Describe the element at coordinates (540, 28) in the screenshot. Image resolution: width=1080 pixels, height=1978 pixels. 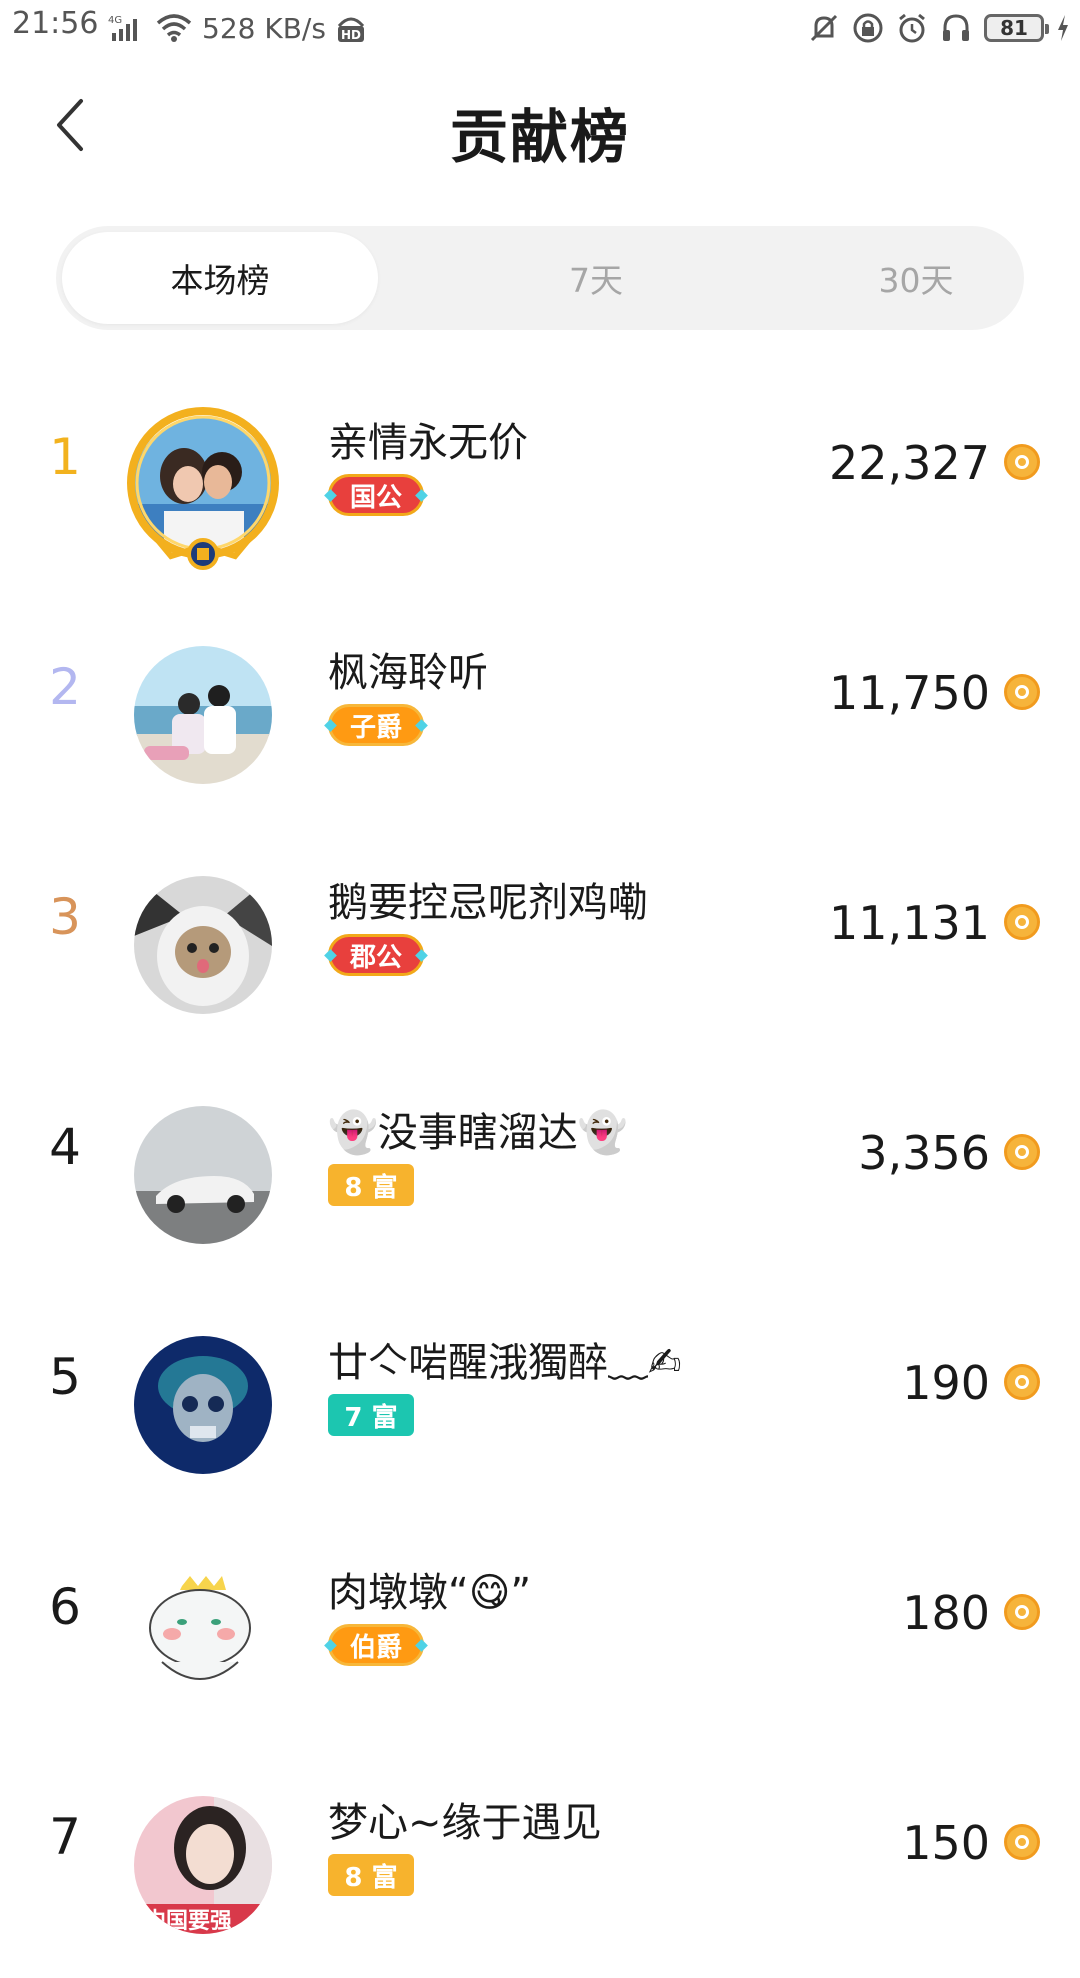
I see `status-bar: 21:56 4G 528 KB/s HD 81` at that location.